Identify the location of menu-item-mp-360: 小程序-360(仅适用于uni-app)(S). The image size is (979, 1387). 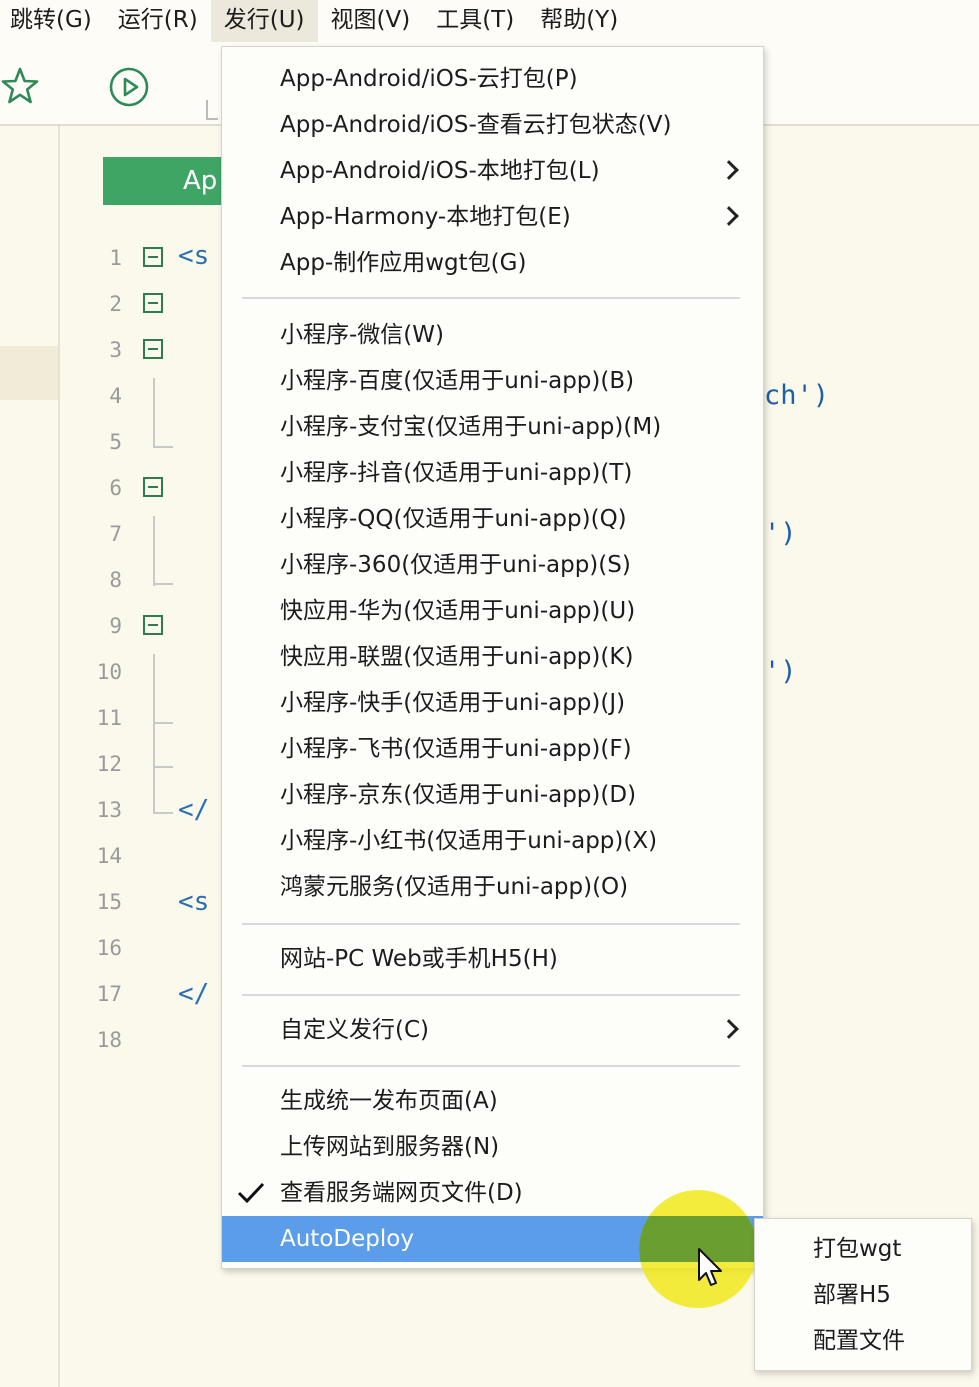
(492, 565).